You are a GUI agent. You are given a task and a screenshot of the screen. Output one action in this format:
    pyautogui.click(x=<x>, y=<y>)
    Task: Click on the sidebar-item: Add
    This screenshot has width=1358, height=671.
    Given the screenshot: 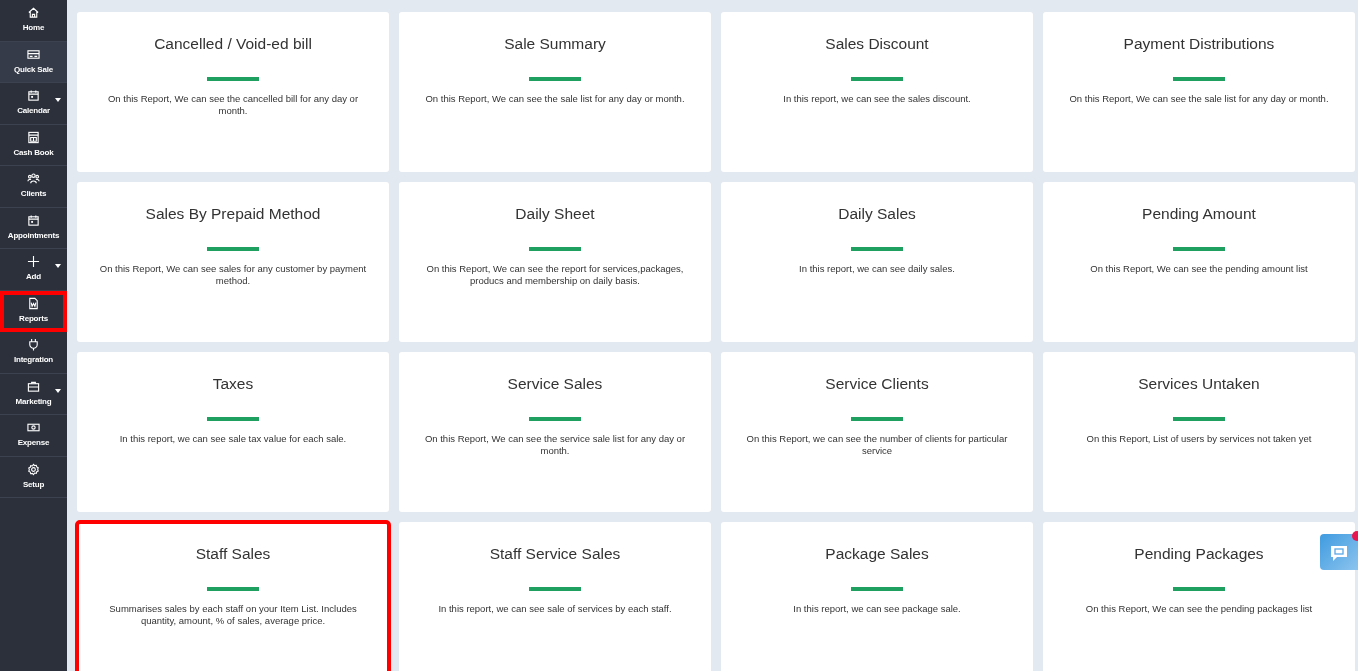 What is the action you would take?
    pyautogui.click(x=33, y=270)
    